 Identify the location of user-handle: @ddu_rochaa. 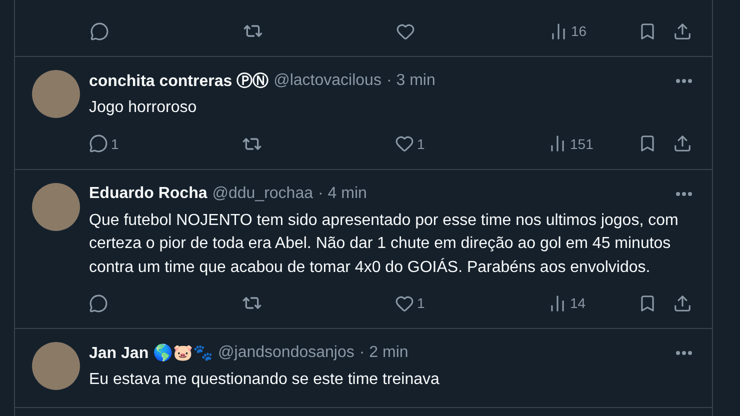
(262, 193).